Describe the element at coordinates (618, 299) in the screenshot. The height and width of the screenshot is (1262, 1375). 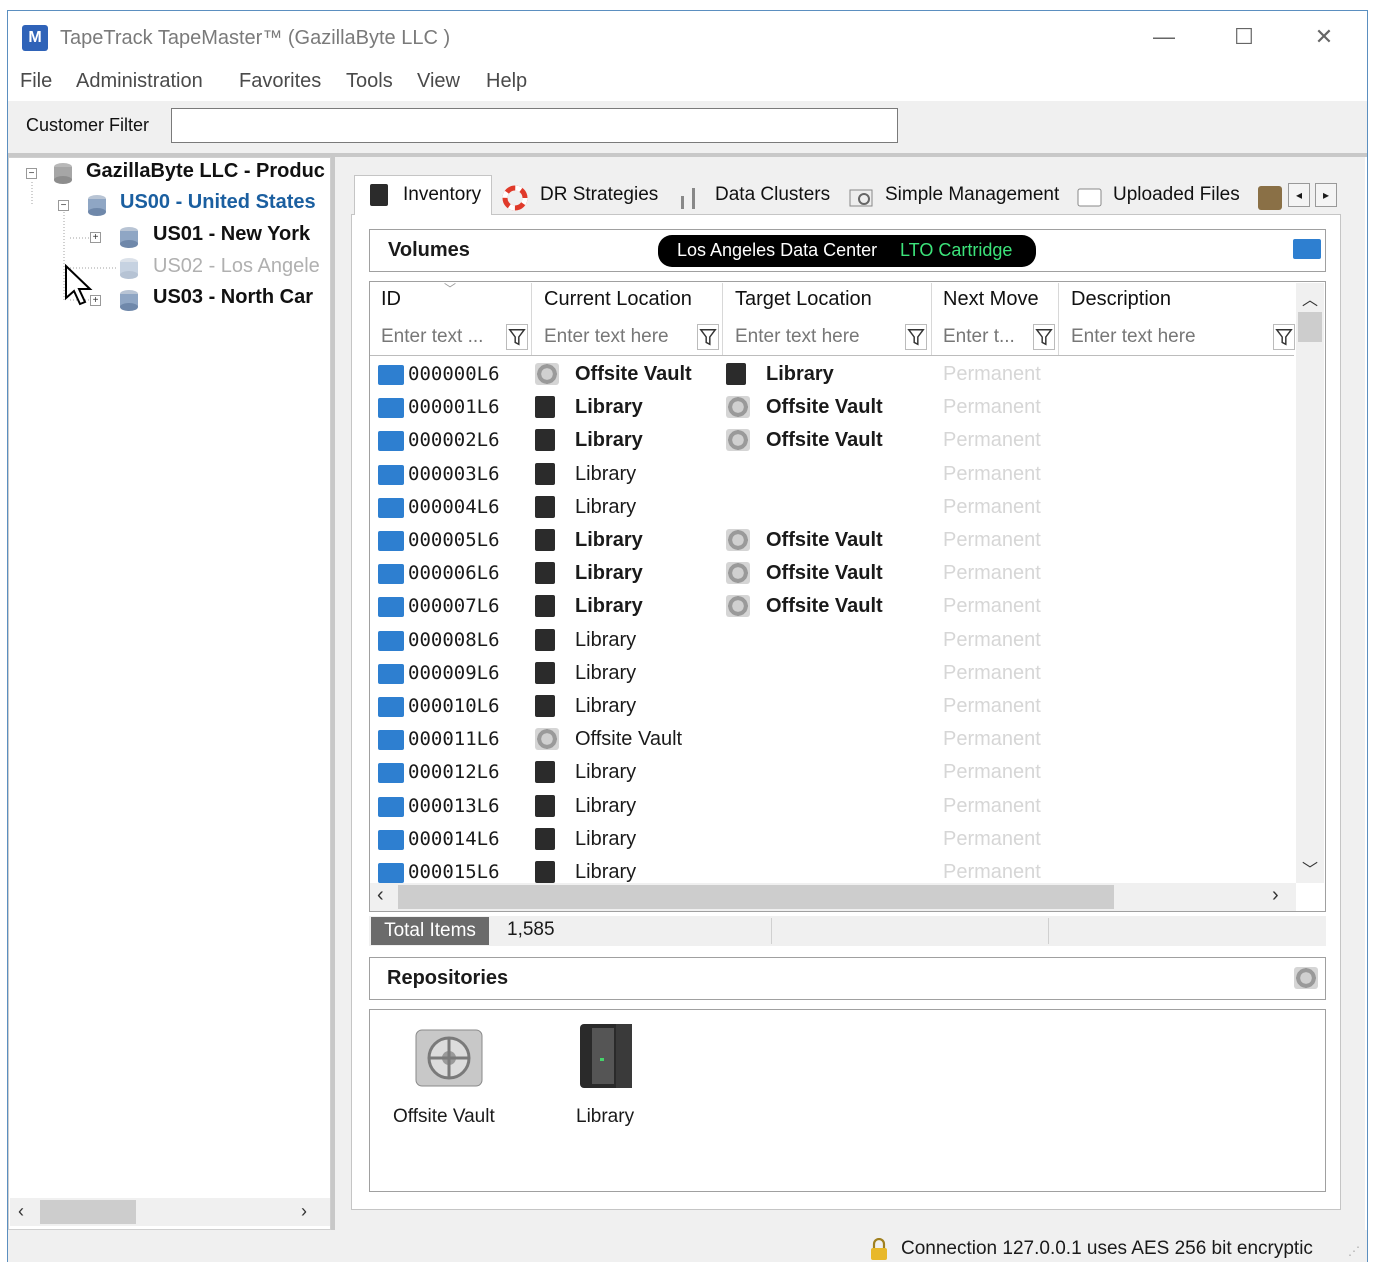
I see `column-header-current-location: Current Location` at that location.